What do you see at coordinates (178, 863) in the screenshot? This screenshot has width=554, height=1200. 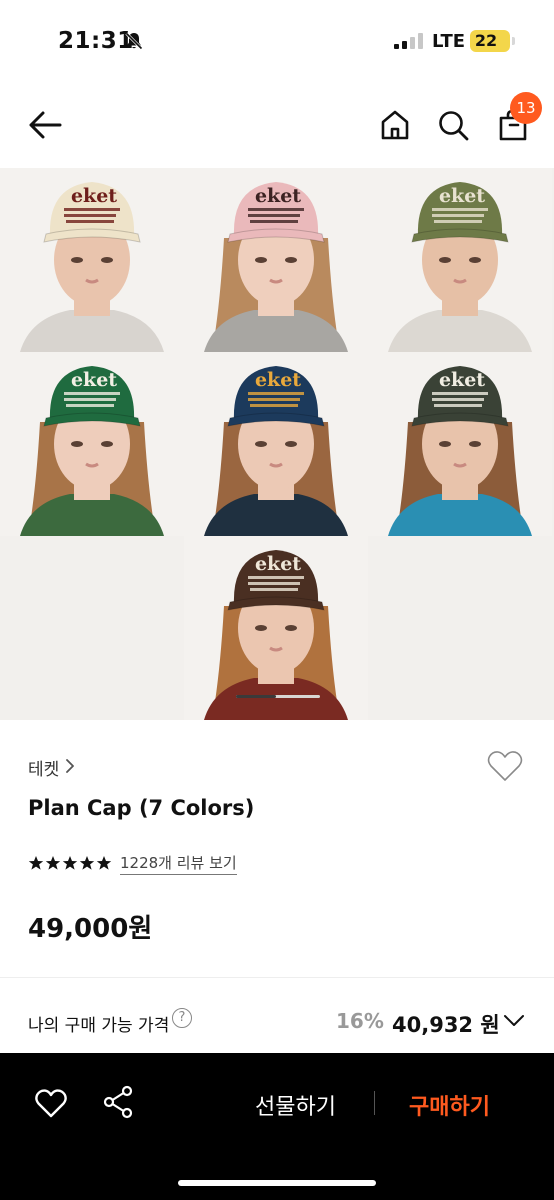 I see `reviews-link: 1228개 리뷰 보기` at bounding box center [178, 863].